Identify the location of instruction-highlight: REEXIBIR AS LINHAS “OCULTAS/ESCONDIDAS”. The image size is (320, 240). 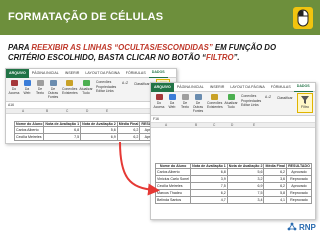
(122, 47).